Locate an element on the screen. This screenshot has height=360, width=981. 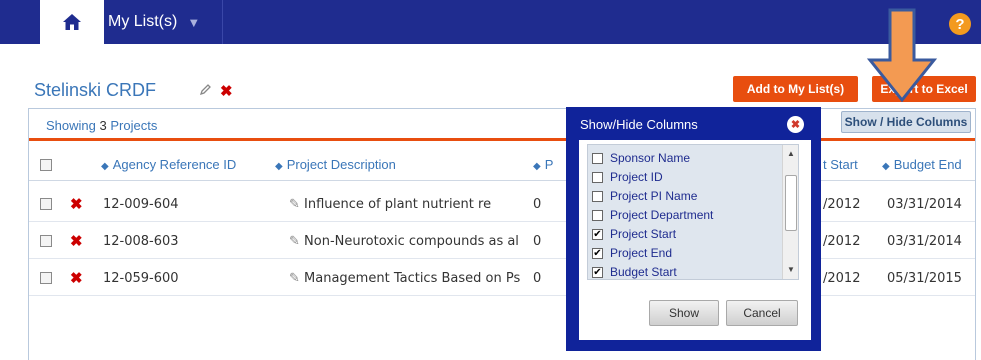
page-title: Stelinski CRDF is located at coordinates (95, 90).